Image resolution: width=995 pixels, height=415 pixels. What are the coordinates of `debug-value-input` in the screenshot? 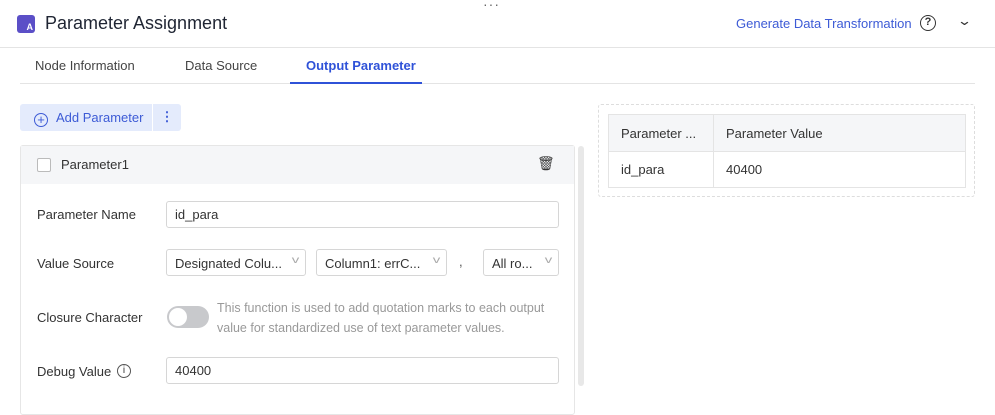 It's located at (362, 370).